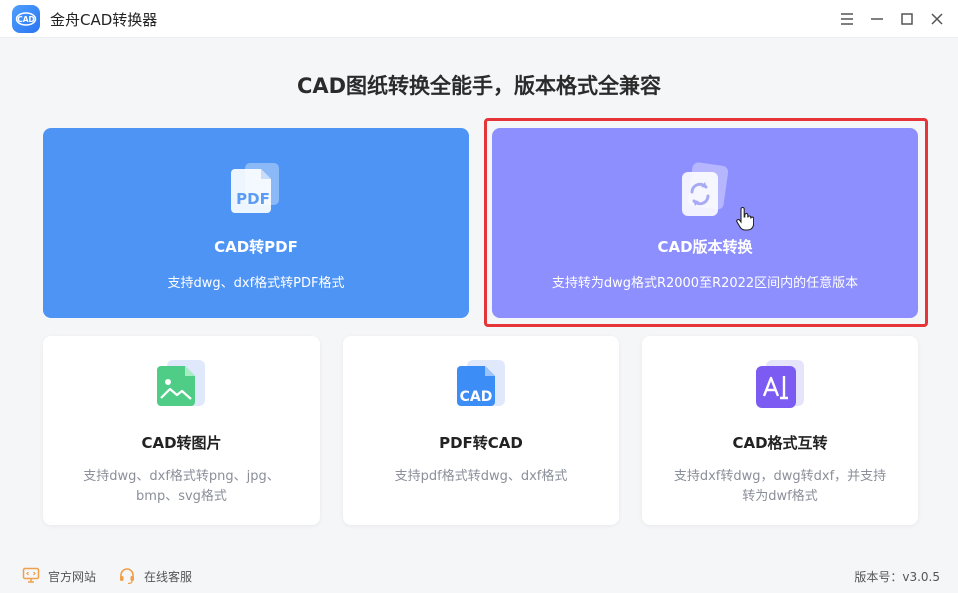 The height and width of the screenshot is (593, 958). Describe the element at coordinates (481, 443) in the screenshot. I see `pdf-to-cad-title: PDF转CAD` at that location.